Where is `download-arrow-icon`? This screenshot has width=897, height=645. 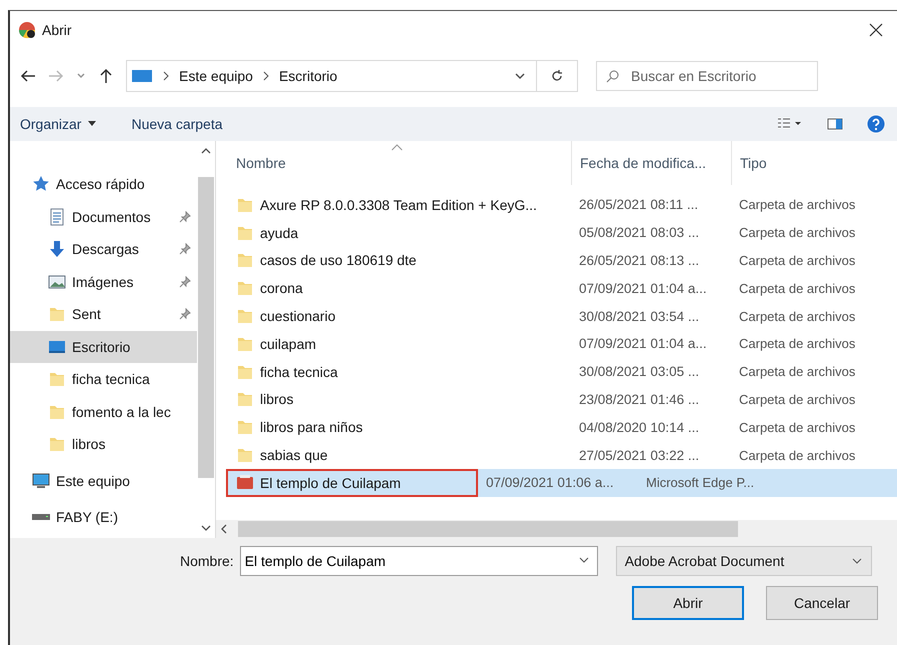 download-arrow-icon is located at coordinates (57, 249).